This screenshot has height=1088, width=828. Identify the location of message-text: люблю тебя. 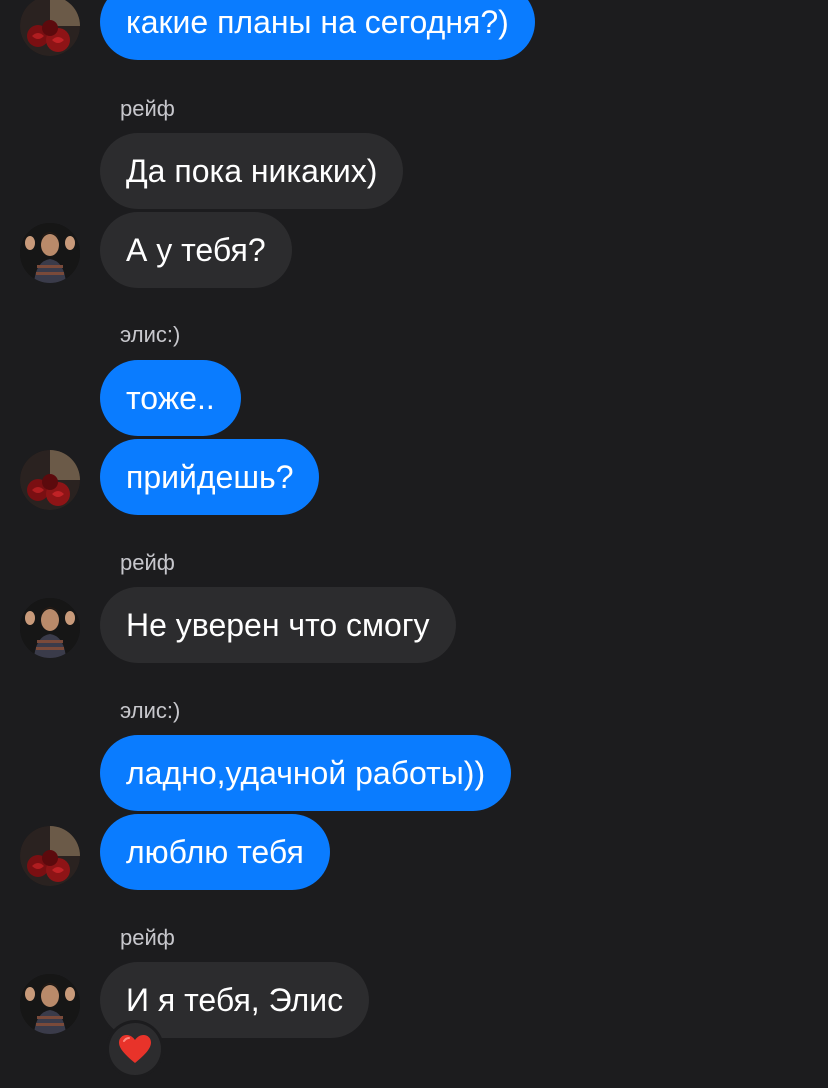
(215, 851).